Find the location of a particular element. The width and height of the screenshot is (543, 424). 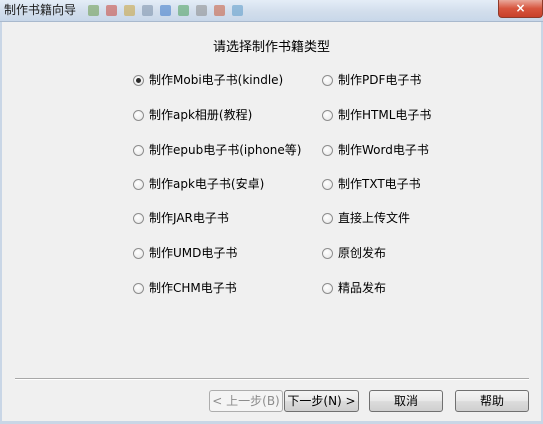

option-apk-album: 制作apk相册(教程) is located at coordinates (192, 115).